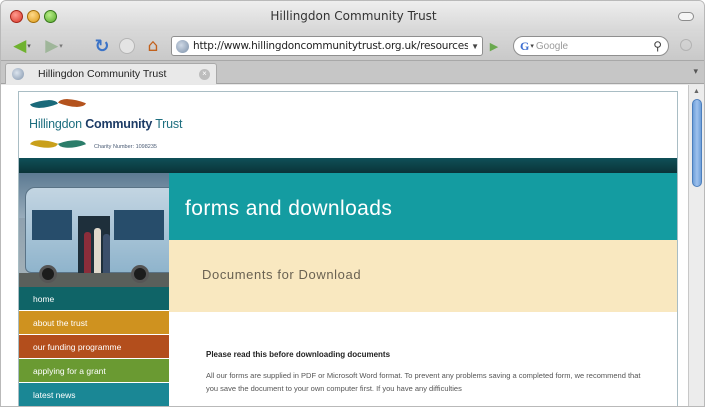  Describe the element at coordinates (657, 46) in the screenshot. I see `magnifier-icon: ⚲` at that location.